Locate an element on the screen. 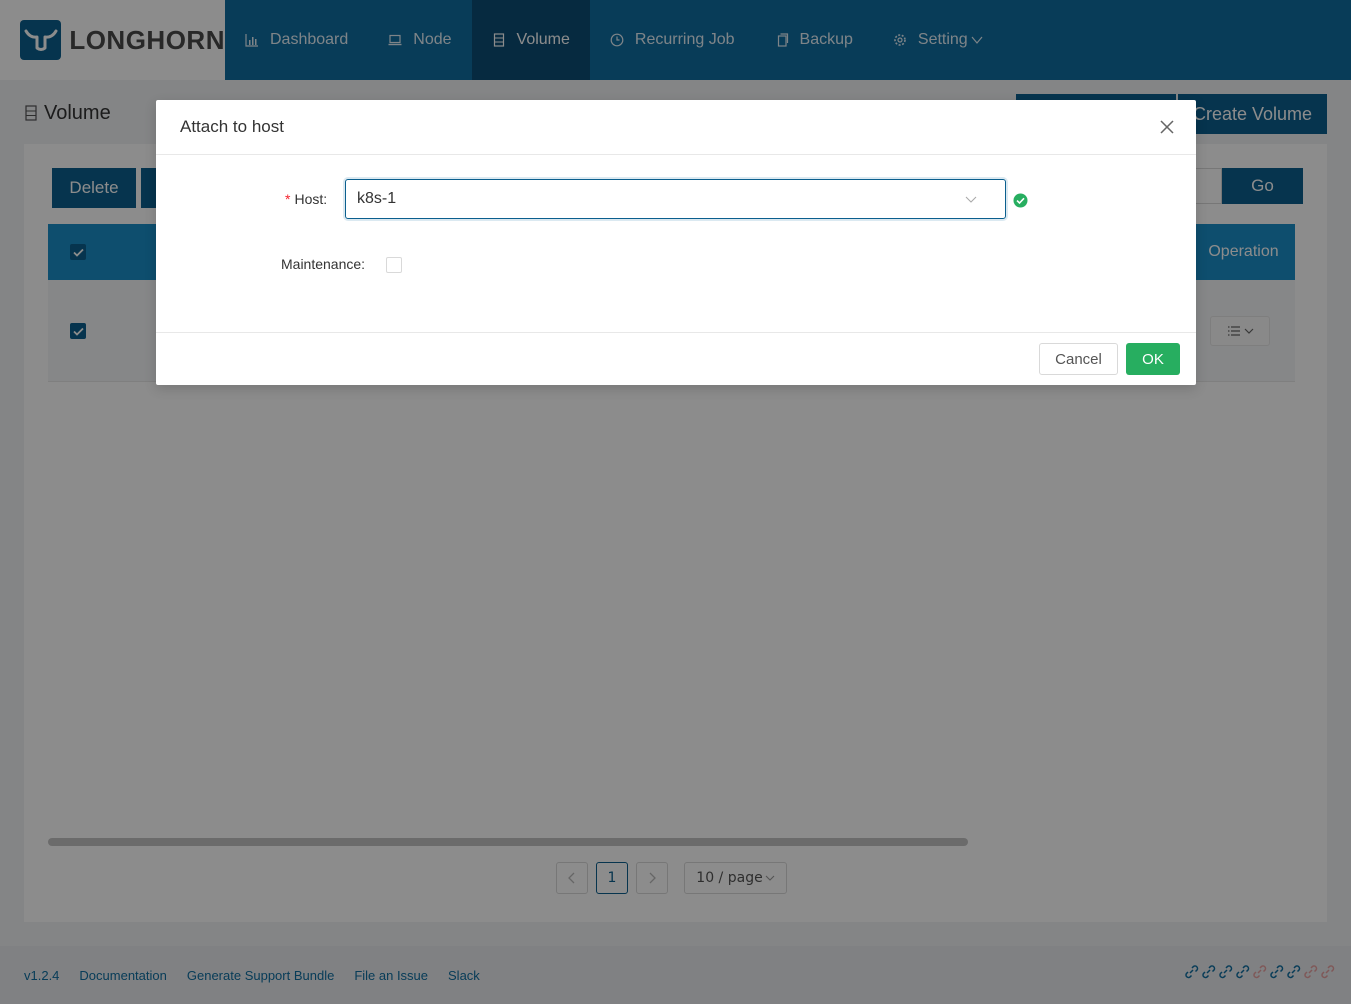 This screenshot has height=1004, width=1351. cancel-button: Cancel is located at coordinates (1078, 359).